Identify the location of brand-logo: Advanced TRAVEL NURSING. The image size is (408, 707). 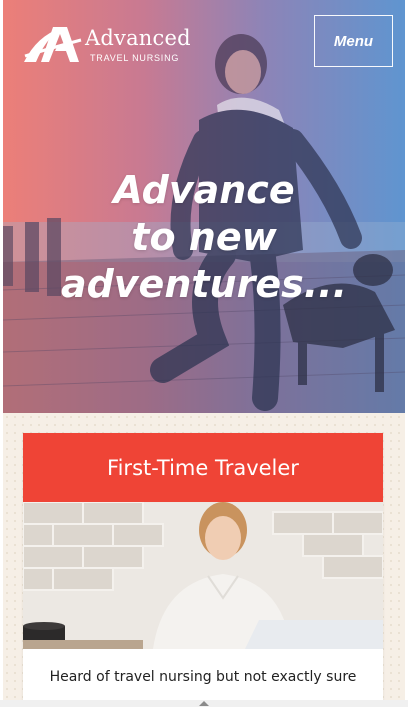
(106, 45).